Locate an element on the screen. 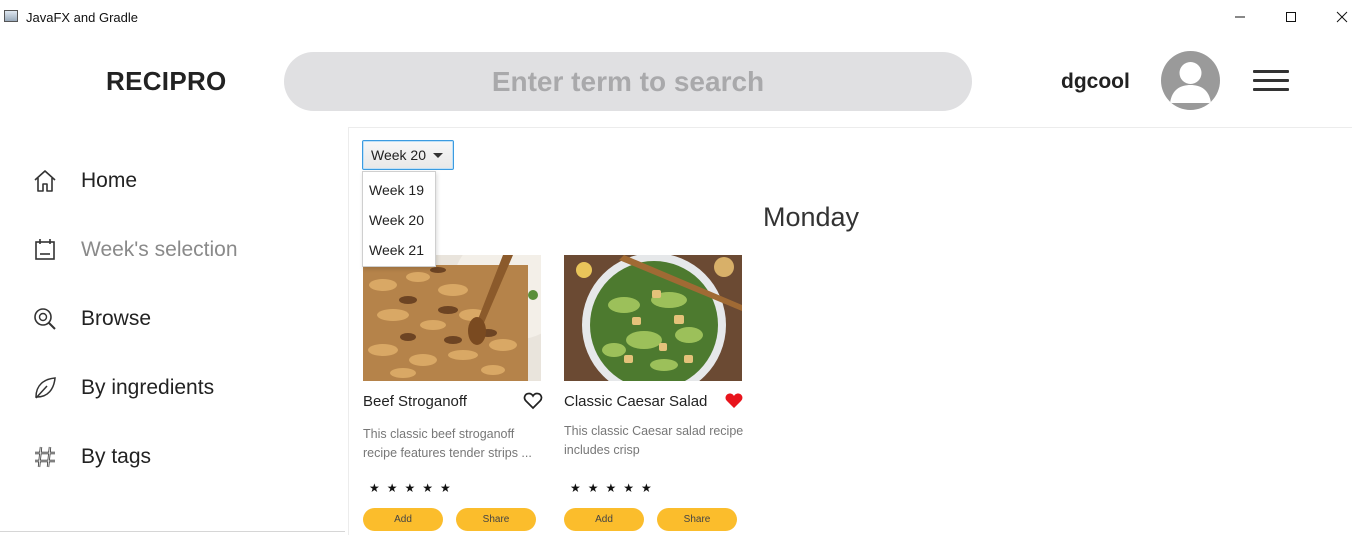  close-window-button is located at coordinates (1338, 17).